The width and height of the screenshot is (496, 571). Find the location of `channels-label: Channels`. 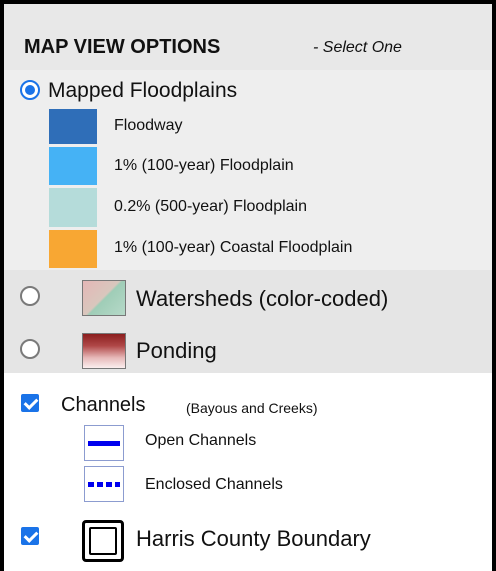

channels-label: Channels is located at coordinates (103, 405).